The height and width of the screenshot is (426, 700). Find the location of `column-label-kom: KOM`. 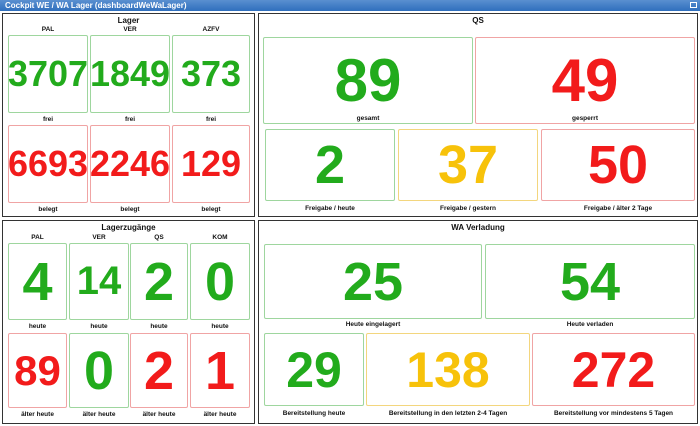

column-label-kom: KOM is located at coordinates (220, 237).